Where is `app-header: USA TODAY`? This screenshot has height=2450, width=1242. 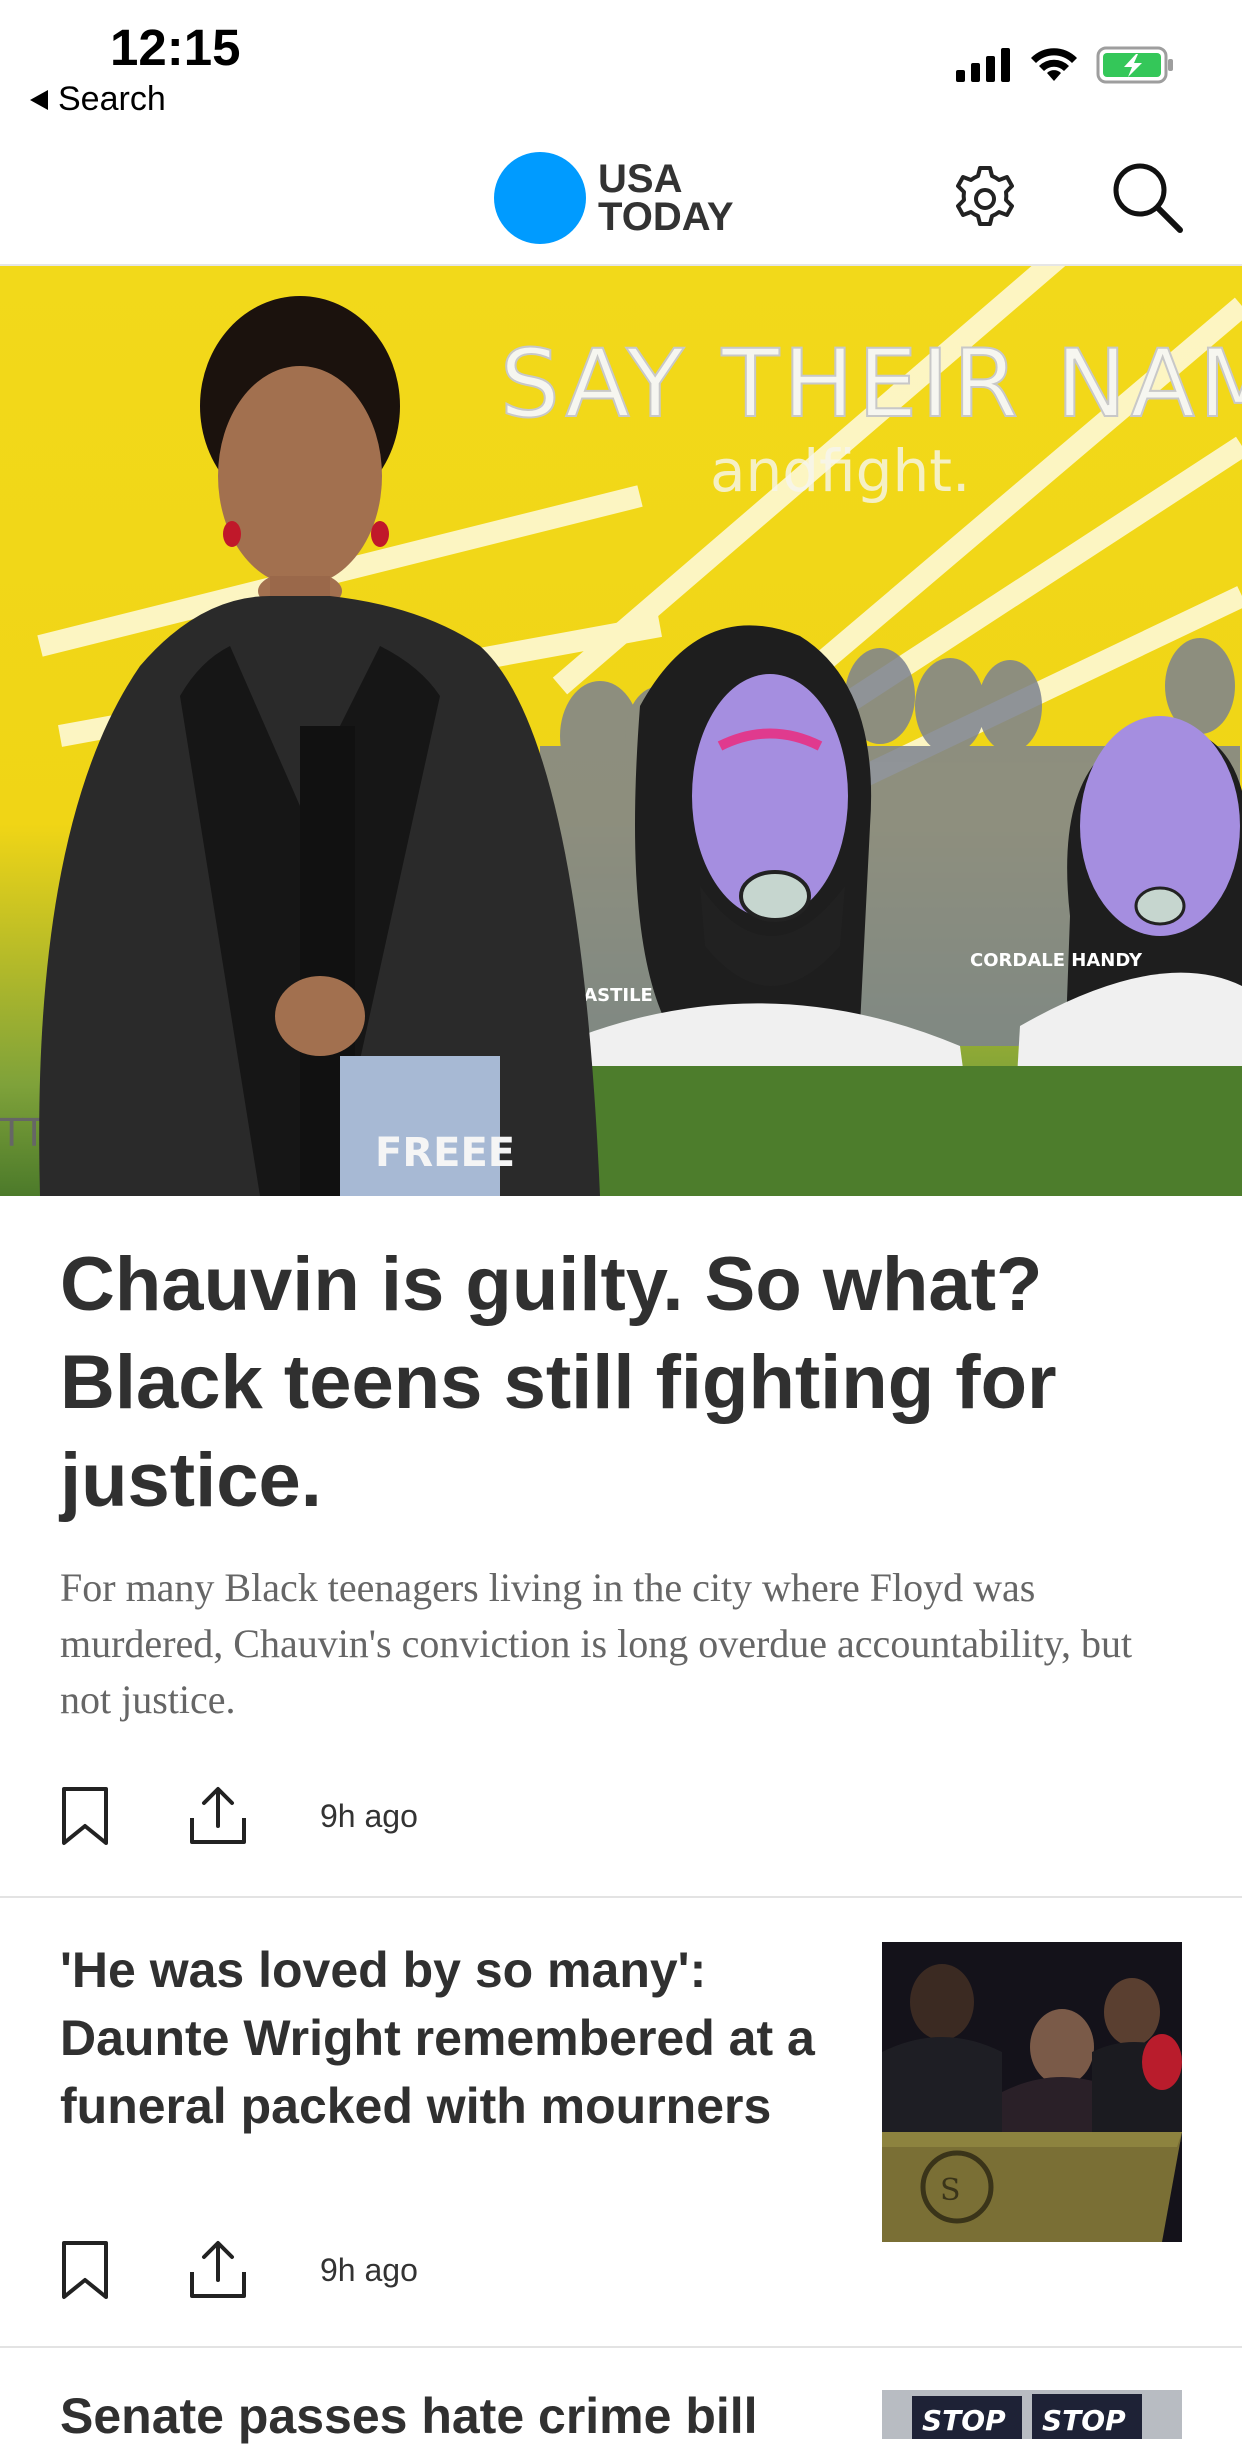
app-header: USA TODAY is located at coordinates (621, 198).